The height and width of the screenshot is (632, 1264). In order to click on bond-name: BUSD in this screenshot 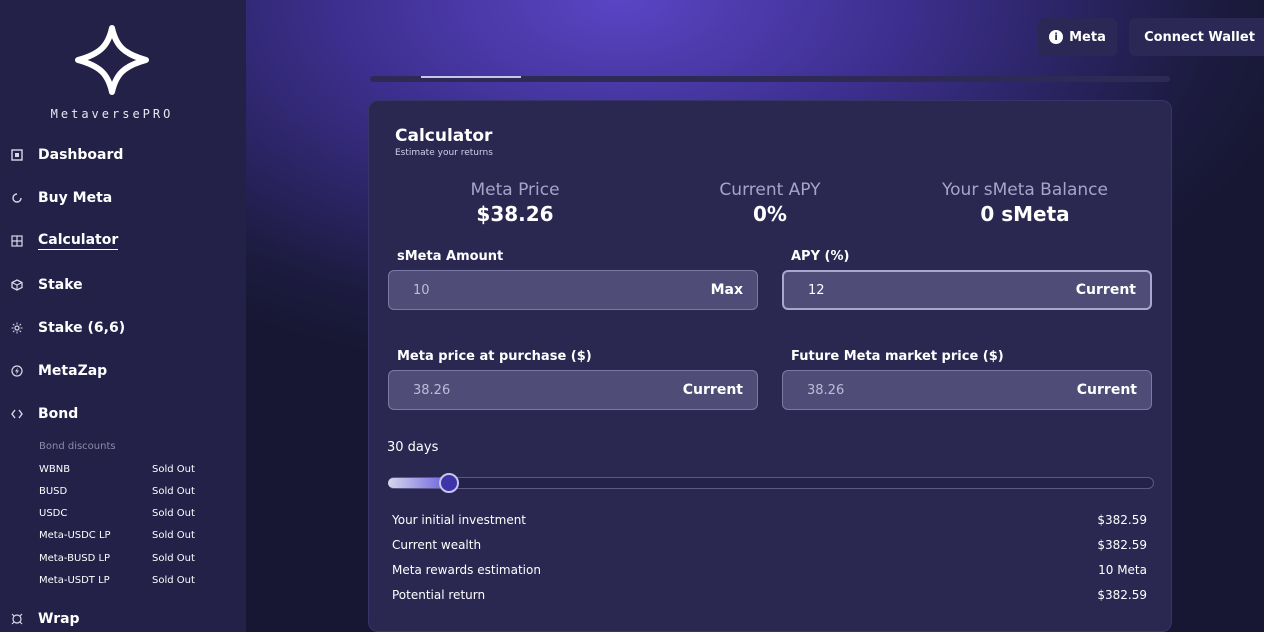, I will do `click(53, 491)`.